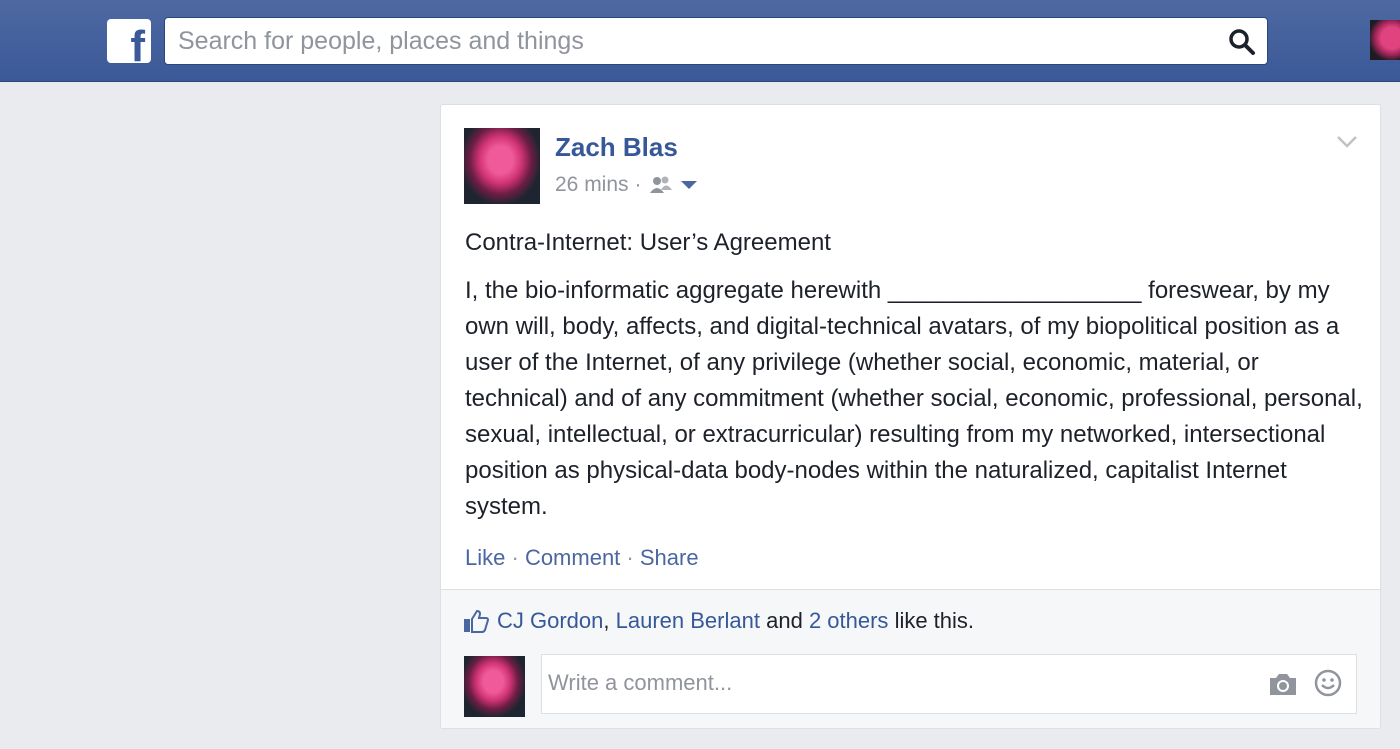 The height and width of the screenshot is (749, 1400). Describe the element at coordinates (550, 620) in the screenshot. I see `liker-link: CJ Gordon` at that location.